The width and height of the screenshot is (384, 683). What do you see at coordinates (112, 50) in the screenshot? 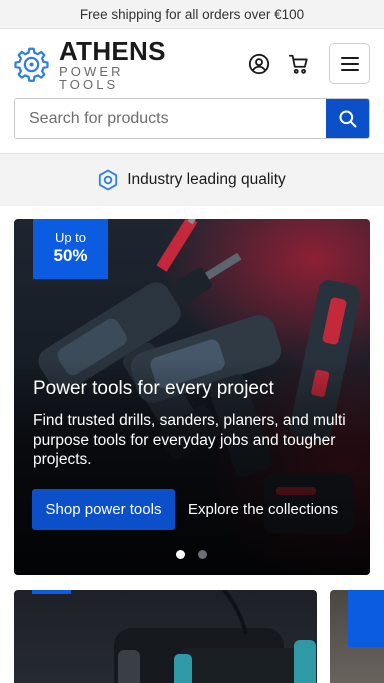
I see `brand-name: ATHENS` at bounding box center [112, 50].